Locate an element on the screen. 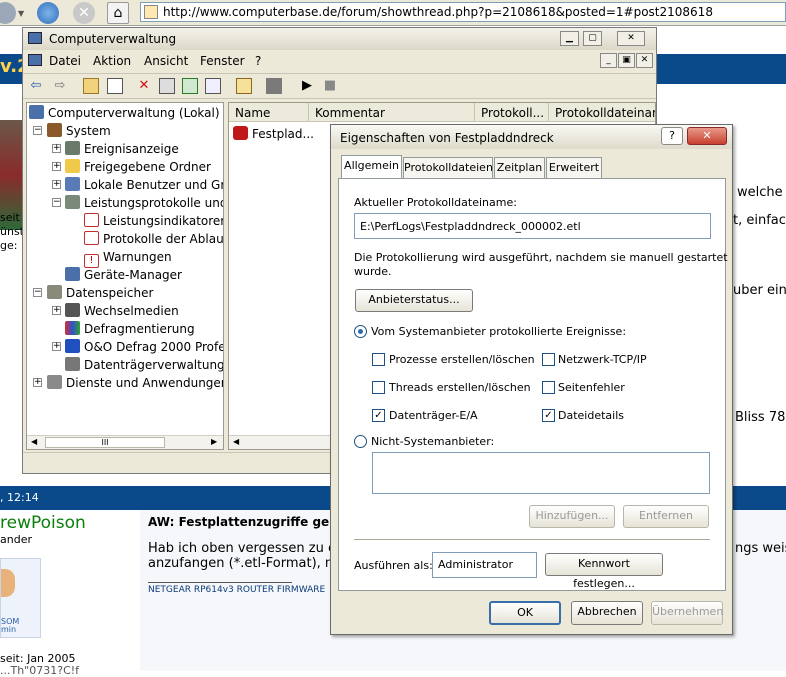  tree-item-alerts: ! Warnungen is located at coordinates (128, 258).